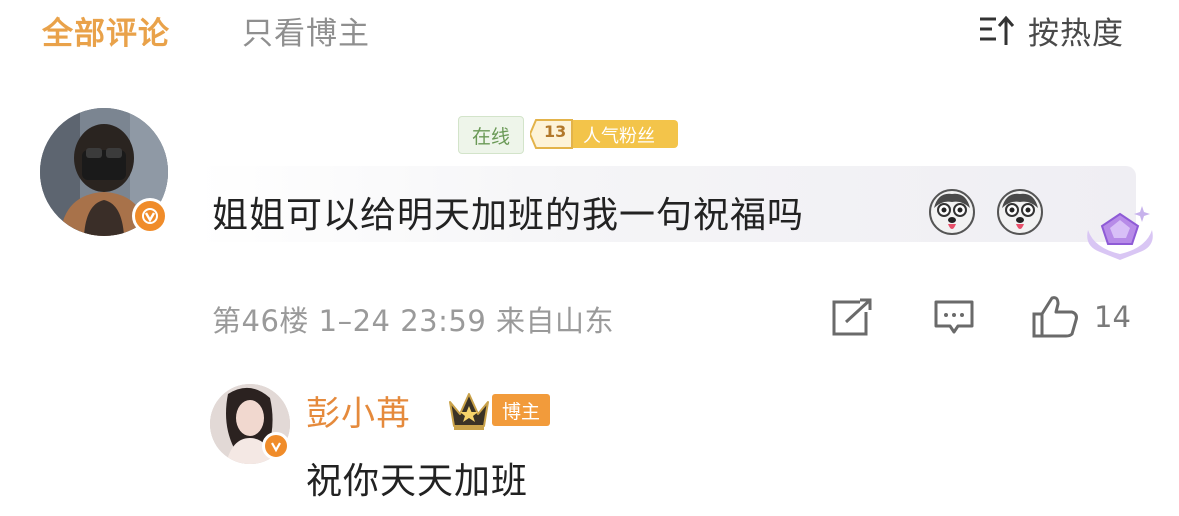 This screenshot has width=1179, height=516. I want to click on reply-username: 彭小苒, so click(358, 410).